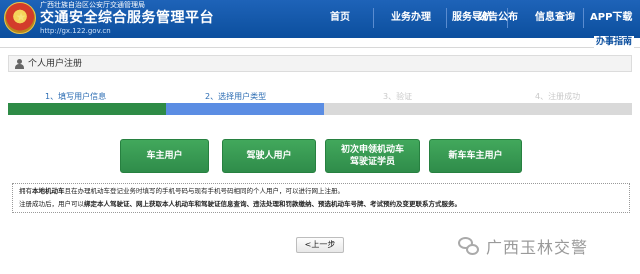 The image size is (640, 274). I want to click on nav-announcements: 公告公布, so click(498, 18).